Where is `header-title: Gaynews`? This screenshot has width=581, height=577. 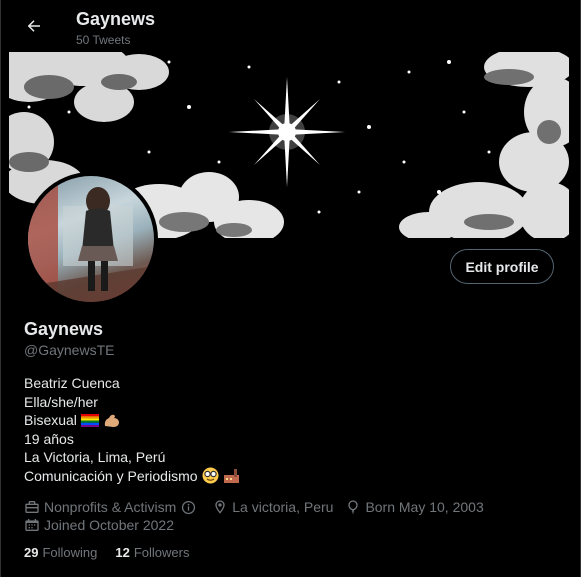 header-title: Gaynews is located at coordinates (116, 19).